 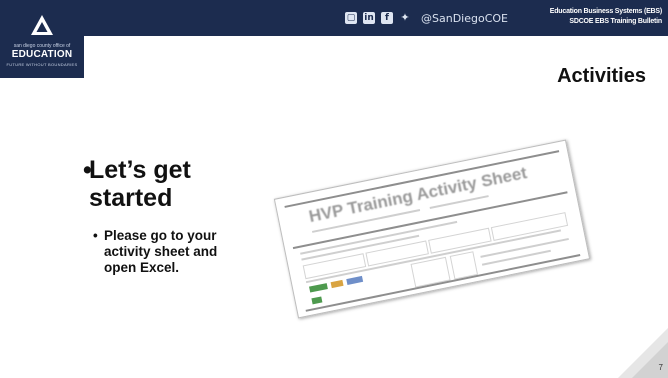 What do you see at coordinates (387, 18) in the screenshot?
I see `facebook-icon: f` at bounding box center [387, 18].